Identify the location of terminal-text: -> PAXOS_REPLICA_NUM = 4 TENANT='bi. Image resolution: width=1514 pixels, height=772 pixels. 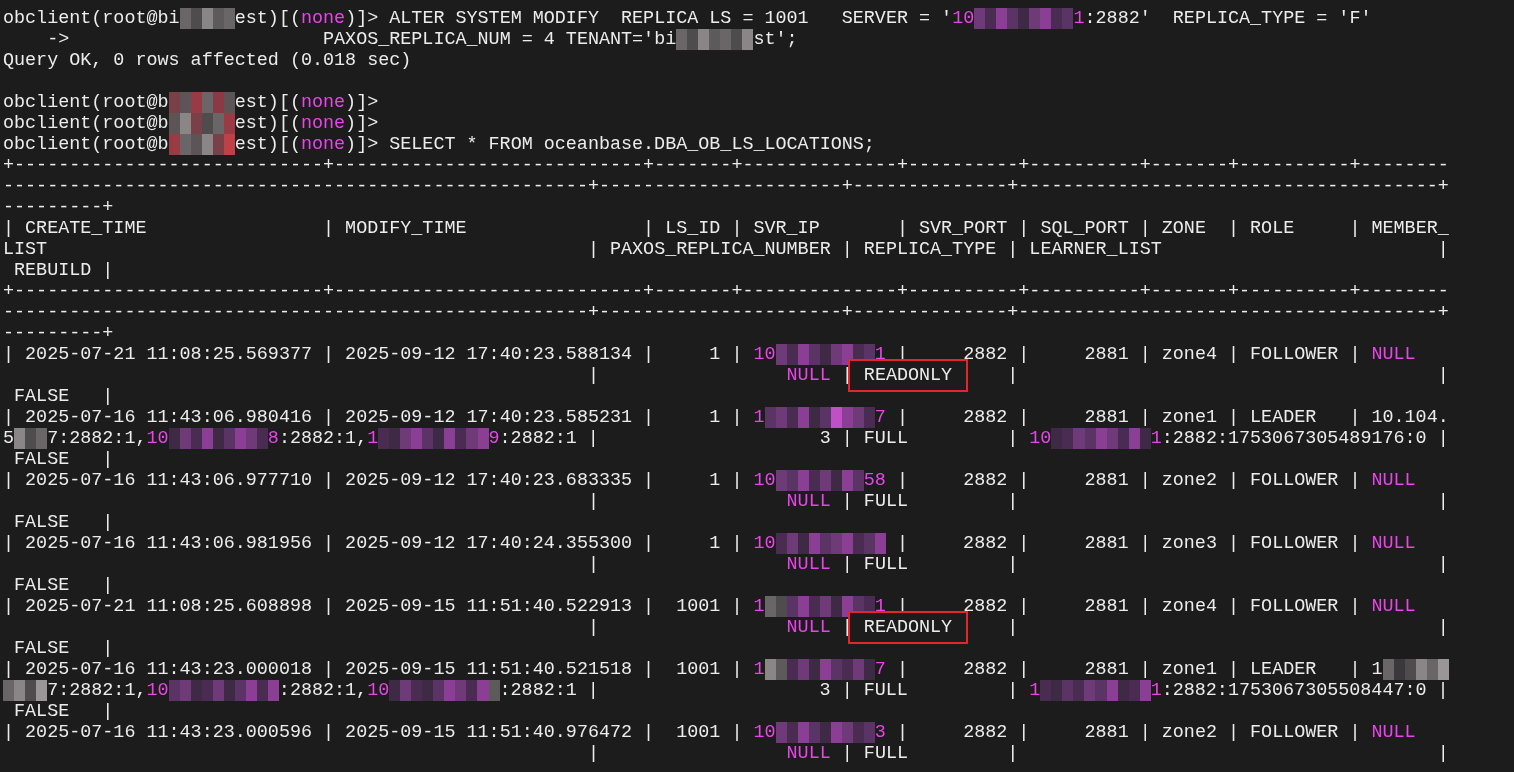
(361, 39).